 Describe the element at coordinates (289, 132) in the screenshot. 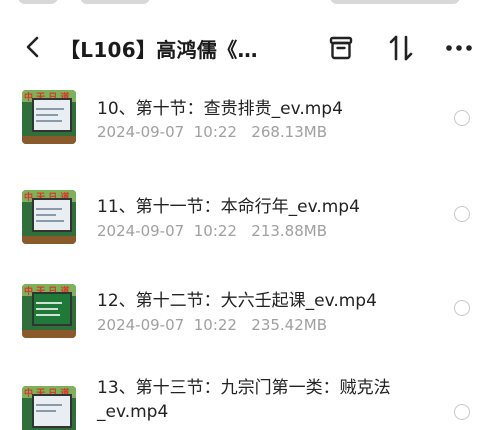

I see `file-size: 268.13MB` at that location.